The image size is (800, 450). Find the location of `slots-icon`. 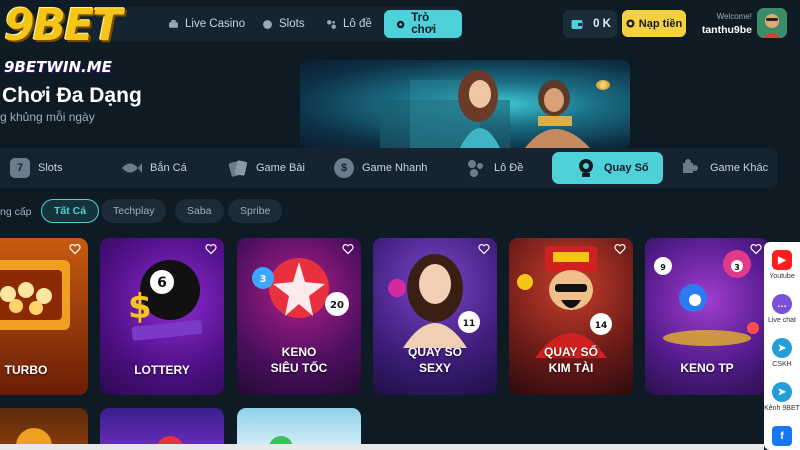

slots-icon is located at coordinates (267, 24).